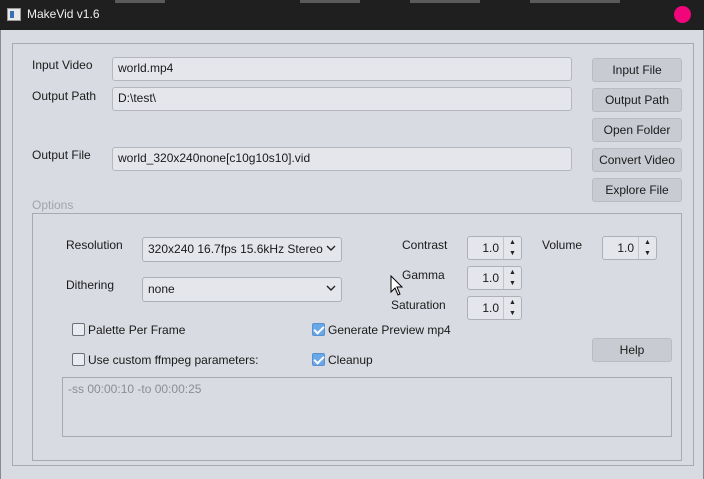 This screenshot has width=704, height=479. I want to click on cleanup-label: Cleanup, so click(350, 360).